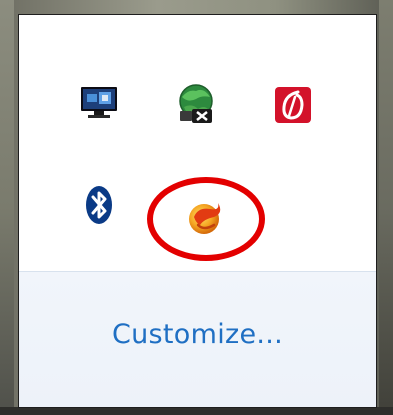 The height and width of the screenshot is (415, 393). Describe the element at coordinates (293, 105) in the screenshot. I see `red-app-icon` at that location.